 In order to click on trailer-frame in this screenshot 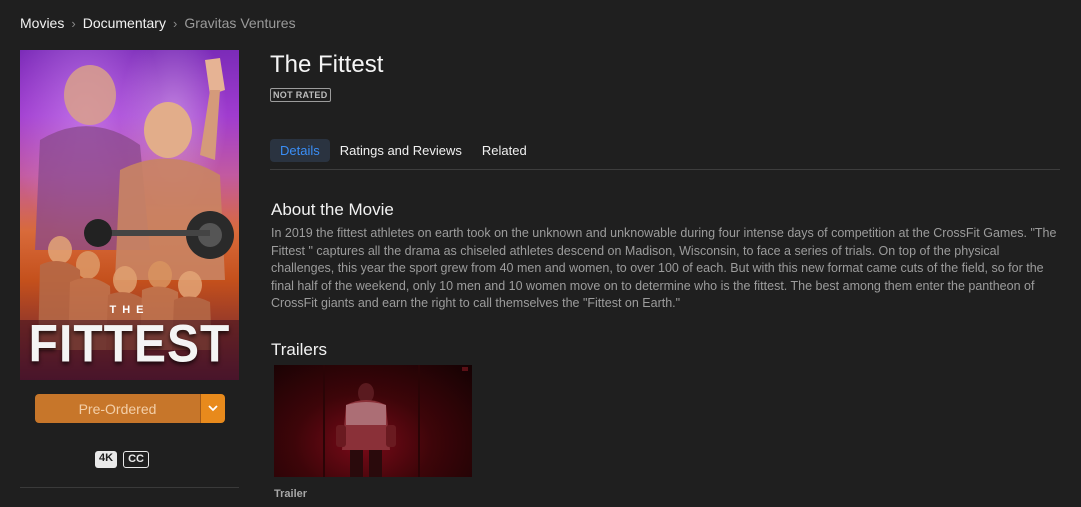, I will do `click(395, 421)`.